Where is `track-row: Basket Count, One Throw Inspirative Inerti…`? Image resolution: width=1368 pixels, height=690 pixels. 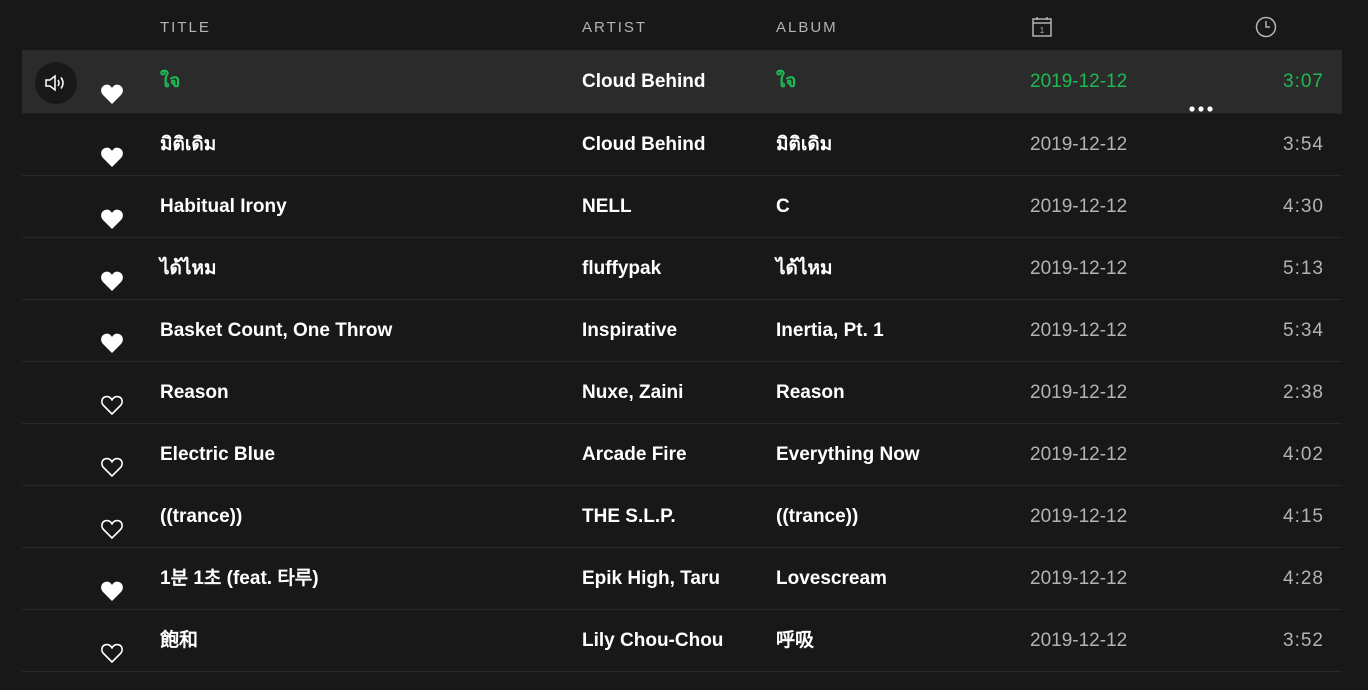
track-row: Basket Count, One Throw Inspirative Inerti… is located at coordinates (682, 331).